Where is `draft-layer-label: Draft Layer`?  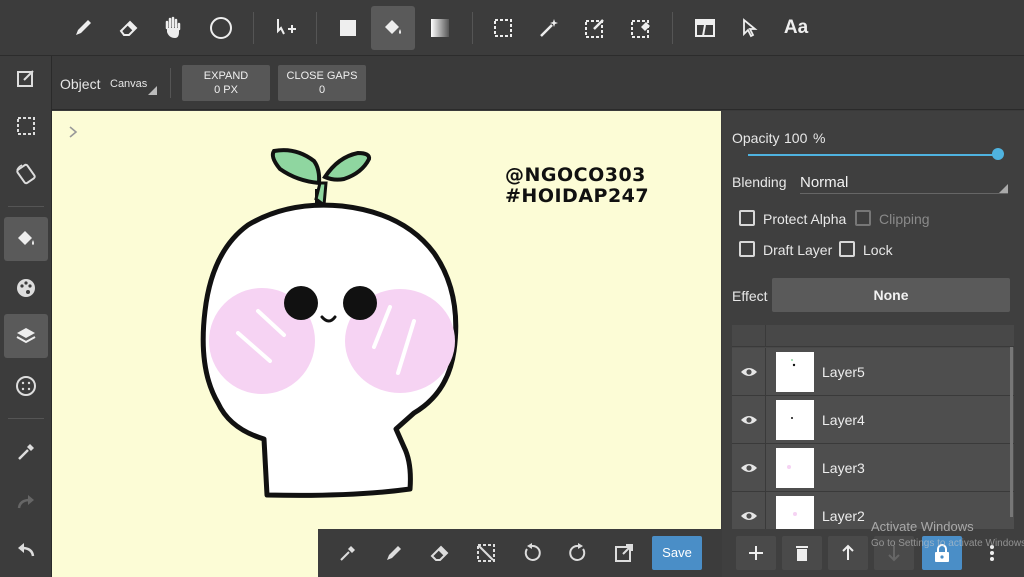
draft-layer-label: Draft Layer is located at coordinates (798, 250).